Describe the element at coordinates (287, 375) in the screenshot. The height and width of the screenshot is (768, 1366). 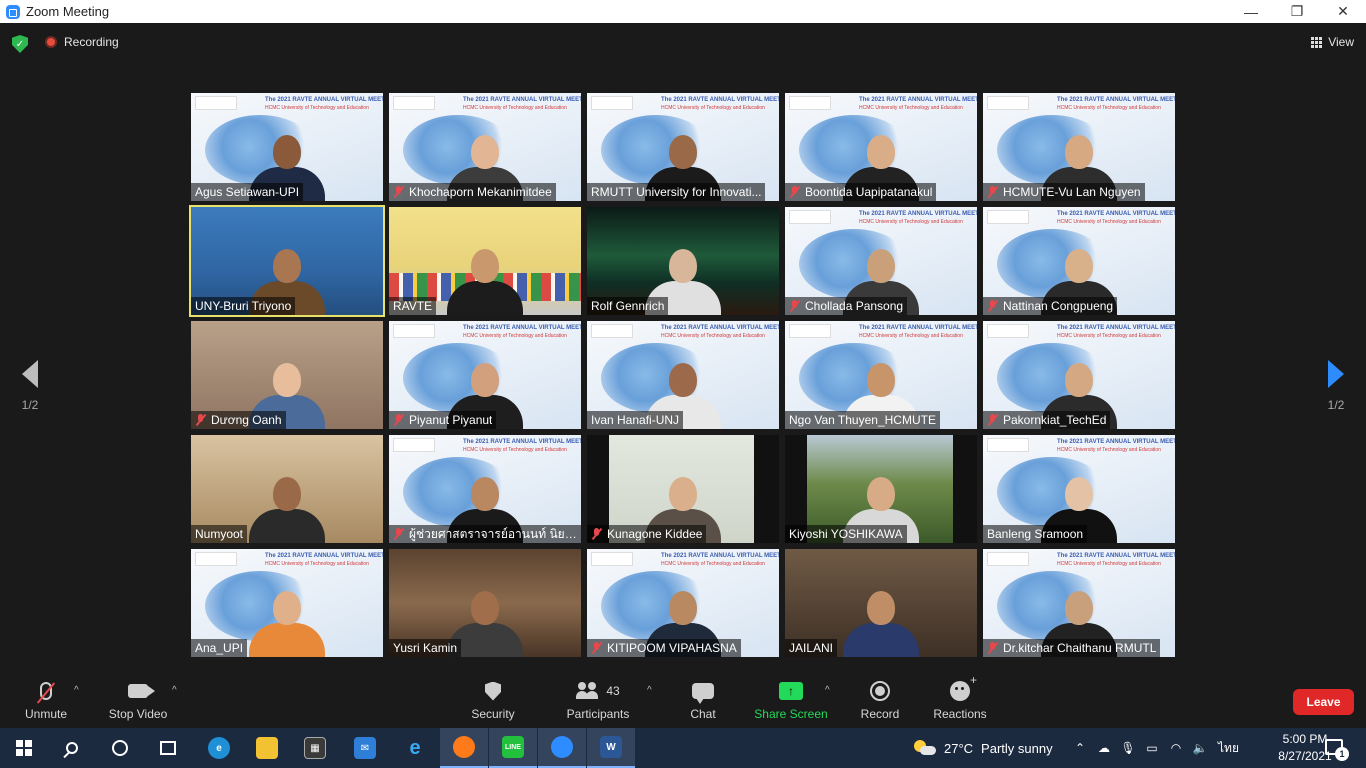
I see `participant-tile: Dương Oanh` at that location.